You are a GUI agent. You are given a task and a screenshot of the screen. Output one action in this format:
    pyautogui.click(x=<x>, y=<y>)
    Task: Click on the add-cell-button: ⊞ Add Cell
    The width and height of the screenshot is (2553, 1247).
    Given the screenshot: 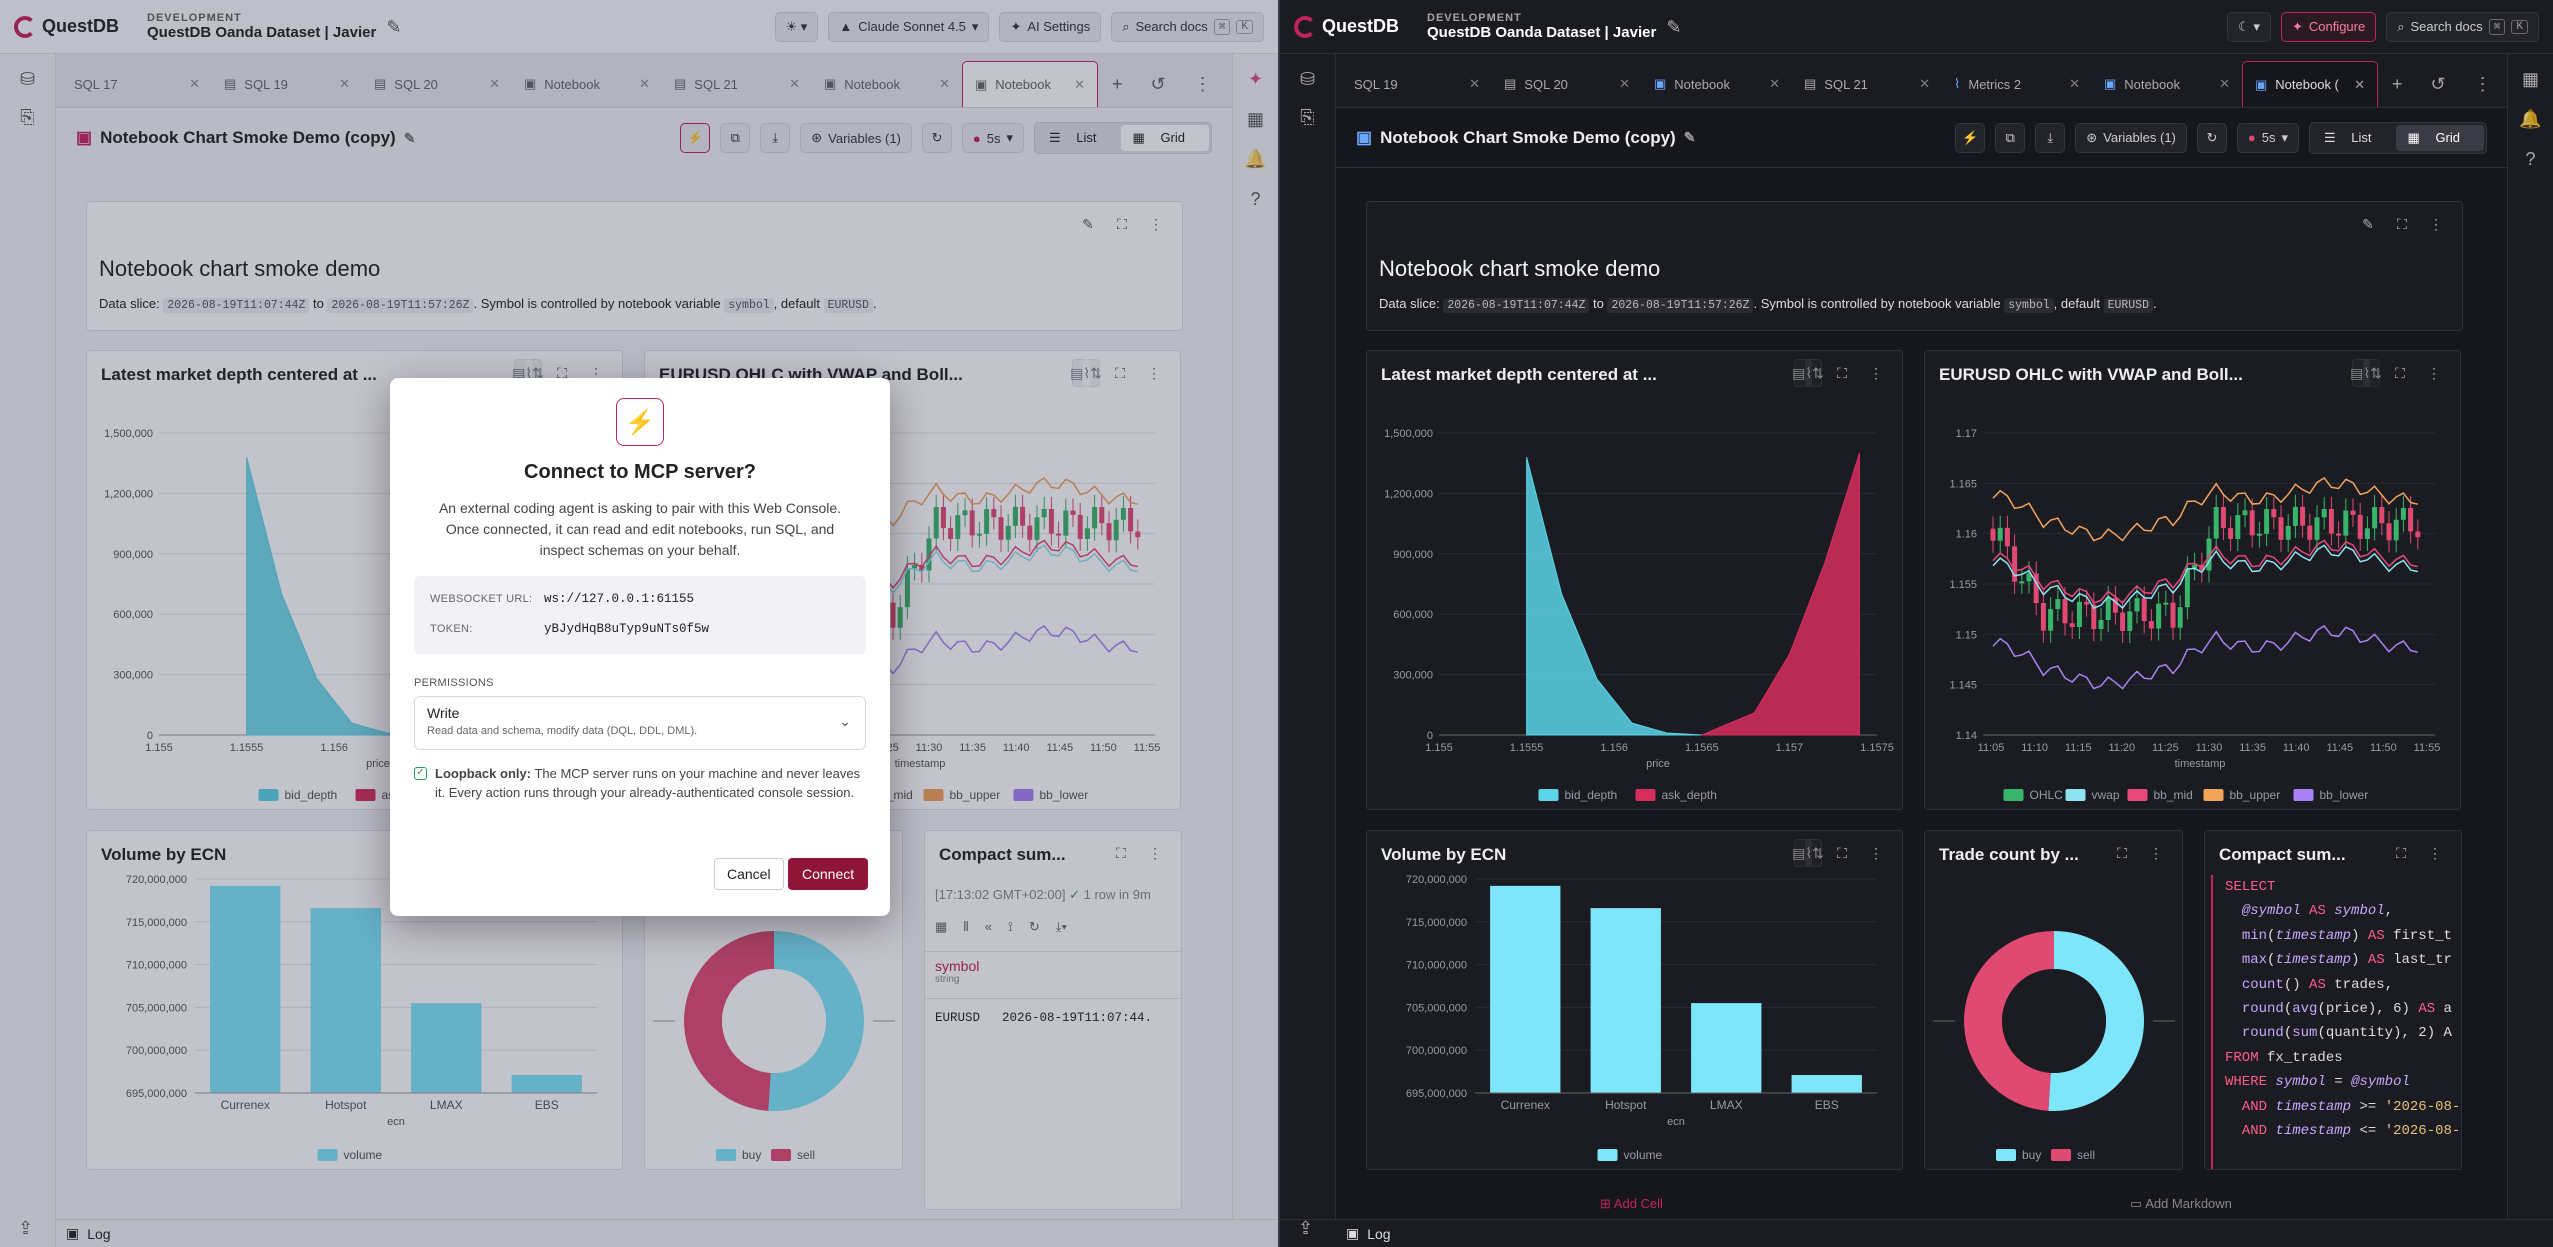 What is the action you would take?
    pyautogui.click(x=1631, y=1204)
    